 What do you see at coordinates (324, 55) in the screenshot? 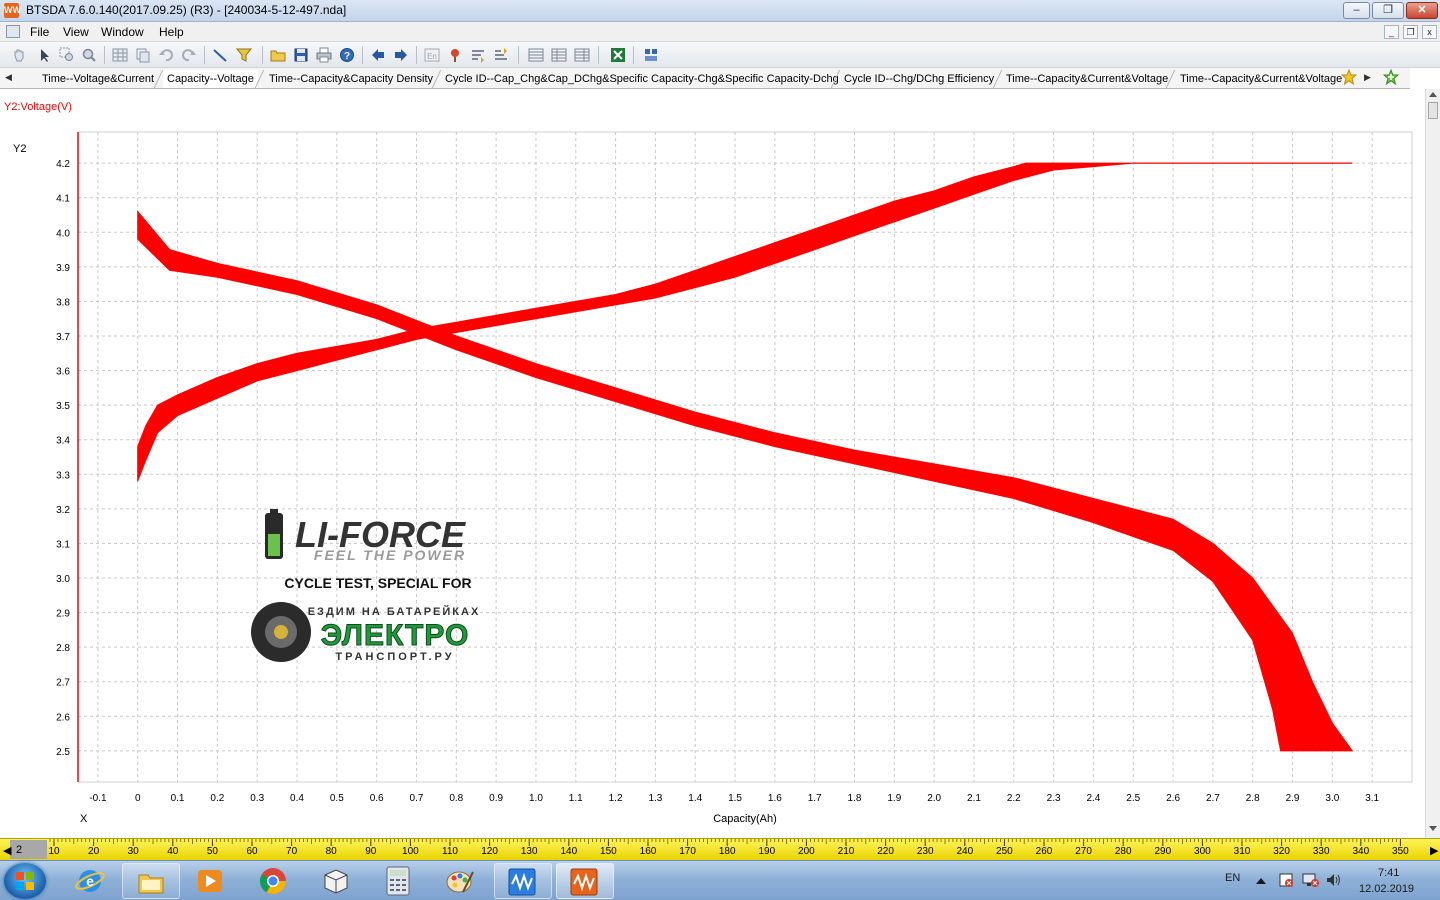
I see `print-icon` at bounding box center [324, 55].